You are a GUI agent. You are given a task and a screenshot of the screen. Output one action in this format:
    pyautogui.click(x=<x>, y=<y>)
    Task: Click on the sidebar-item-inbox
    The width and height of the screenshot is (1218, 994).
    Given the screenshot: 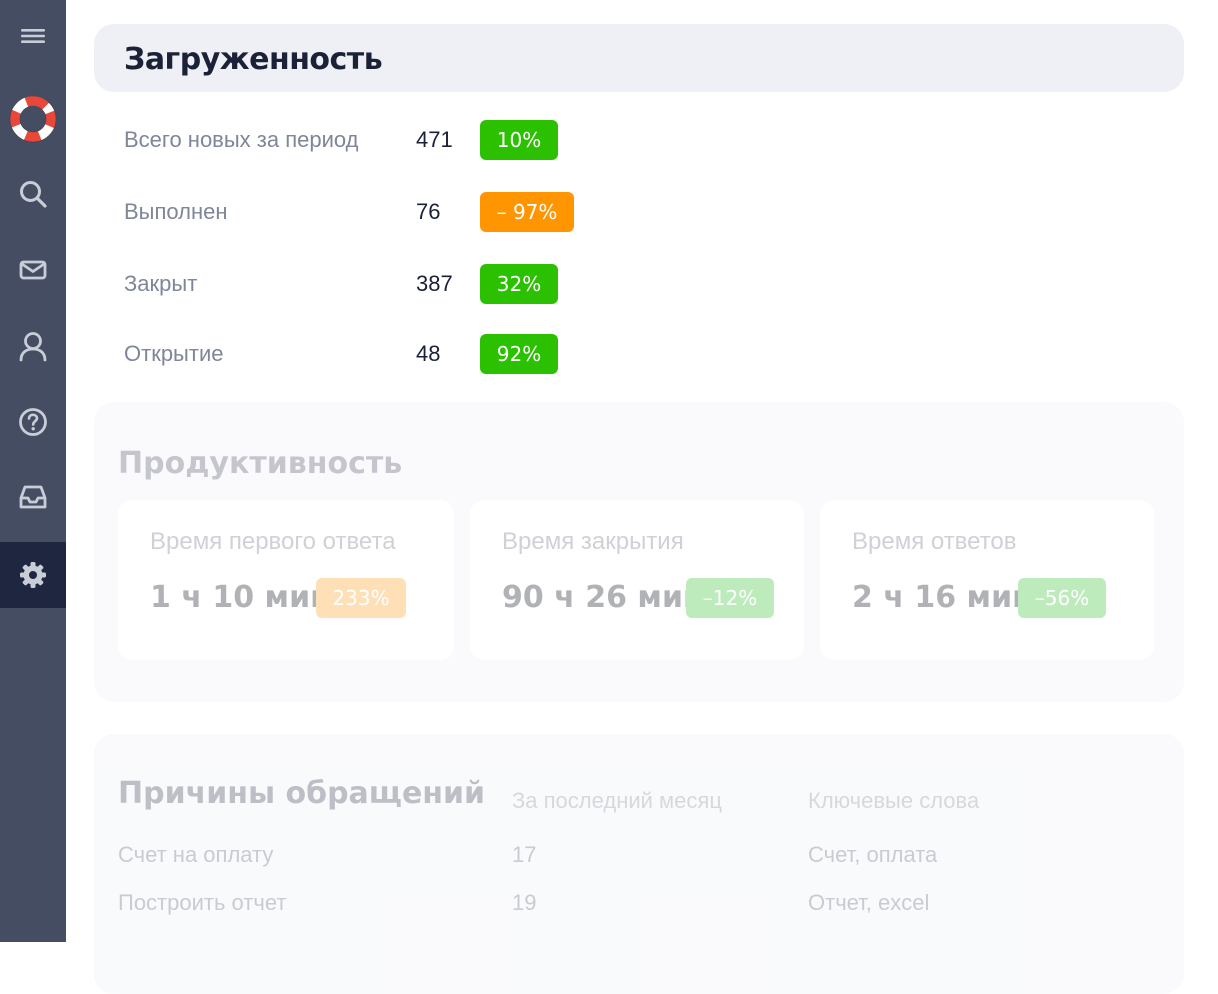 What is the action you would take?
    pyautogui.click(x=33, y=497)
    